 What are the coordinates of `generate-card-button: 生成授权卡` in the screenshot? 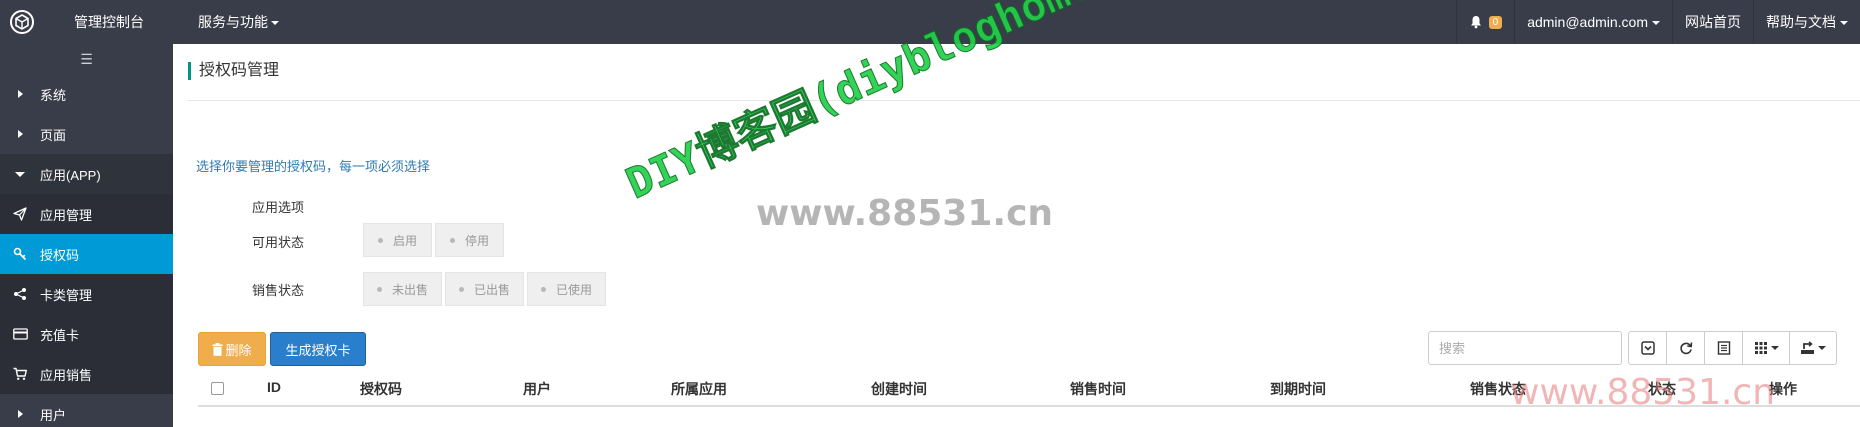 It's located at (318, 349).